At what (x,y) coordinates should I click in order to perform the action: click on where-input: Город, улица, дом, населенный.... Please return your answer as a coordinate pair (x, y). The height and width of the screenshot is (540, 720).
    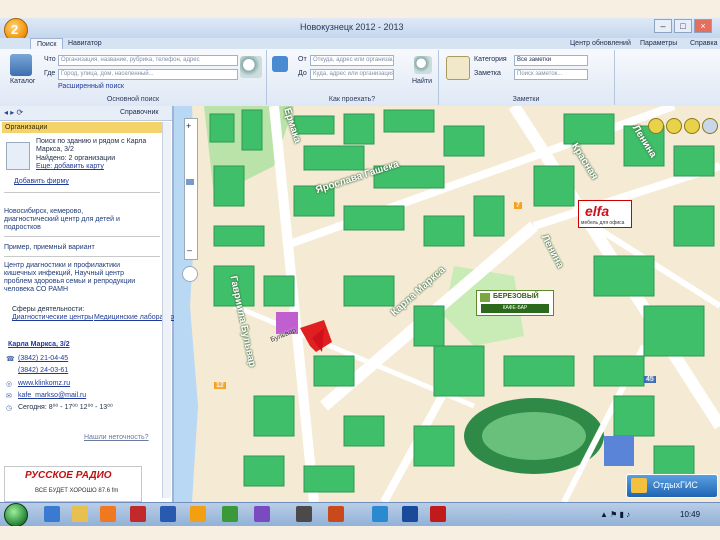
    Looking at the image, I should click on (148, 74).